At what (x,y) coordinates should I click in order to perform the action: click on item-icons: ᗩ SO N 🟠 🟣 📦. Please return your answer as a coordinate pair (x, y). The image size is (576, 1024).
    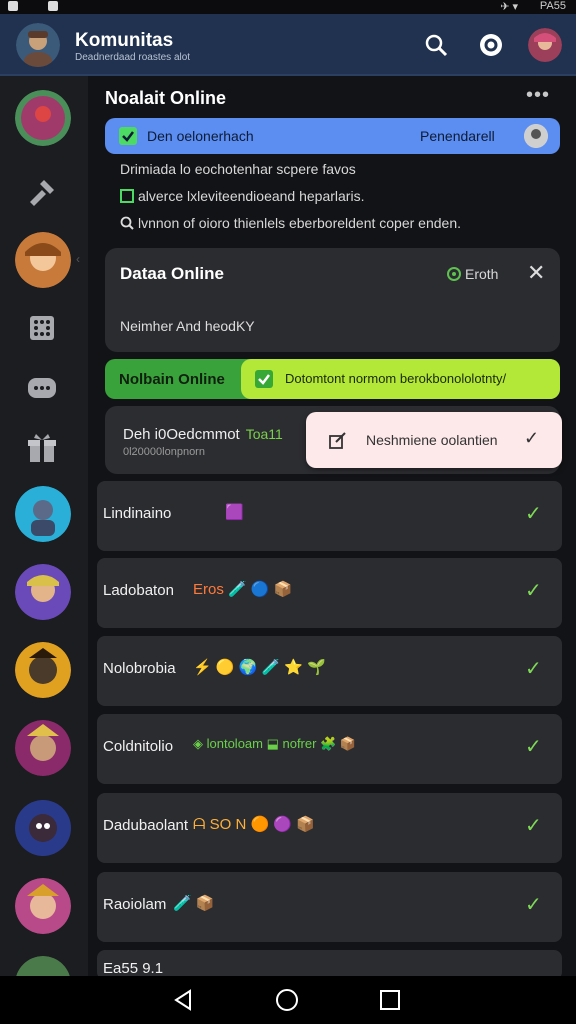
    Looking at the image, I should click on (254, 824).